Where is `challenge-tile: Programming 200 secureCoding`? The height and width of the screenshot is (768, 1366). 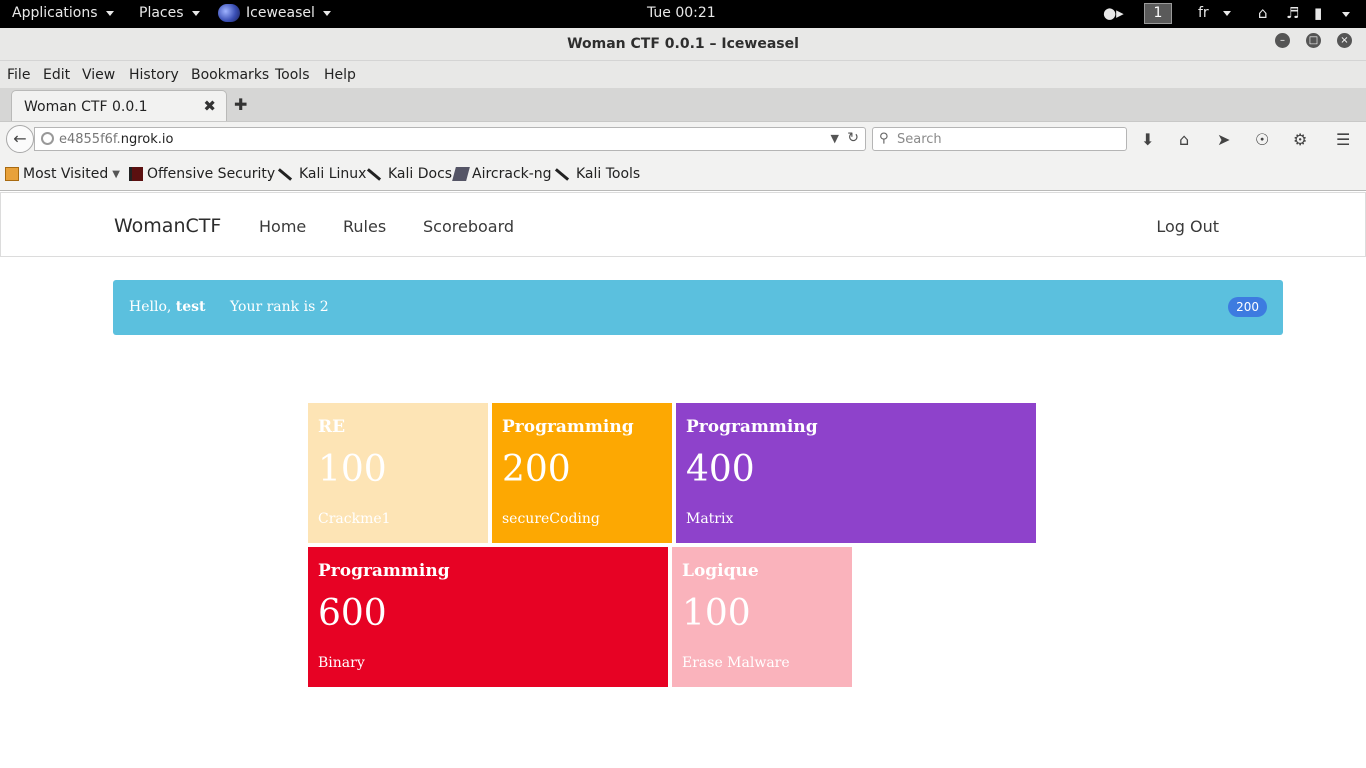
challenge-tile: Programming 200 secureCoding is located at coordinates (582, 473).